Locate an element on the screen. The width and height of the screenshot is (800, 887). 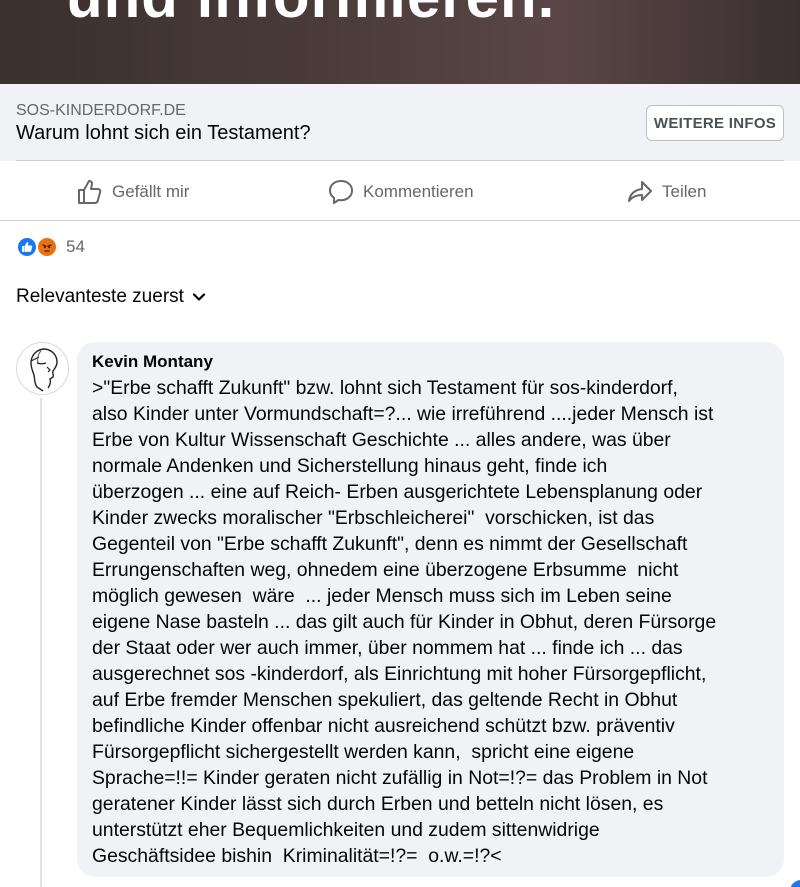
comment-bubble-icon is located at coordinates (341, 192).